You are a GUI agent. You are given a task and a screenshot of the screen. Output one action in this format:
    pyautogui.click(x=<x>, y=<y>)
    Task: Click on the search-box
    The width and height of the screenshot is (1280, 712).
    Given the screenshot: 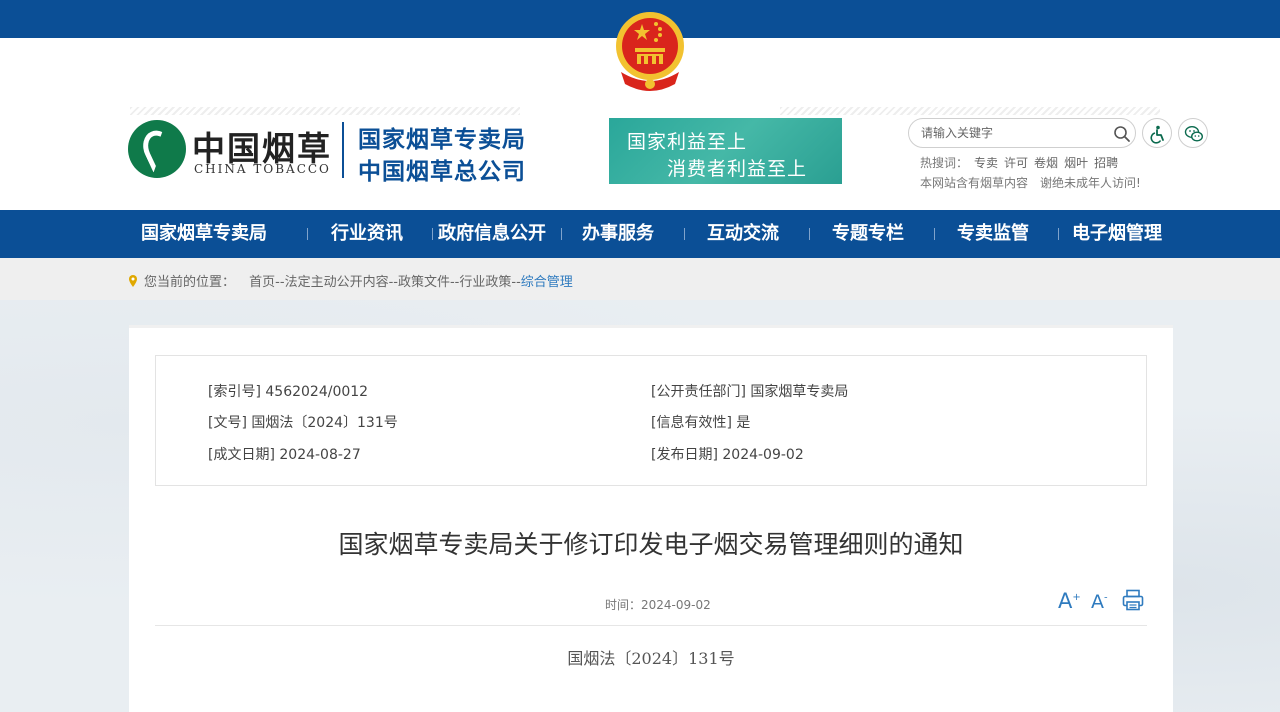 What is the action you would take?
    pyautogui.click(x=1022, y=133)
    